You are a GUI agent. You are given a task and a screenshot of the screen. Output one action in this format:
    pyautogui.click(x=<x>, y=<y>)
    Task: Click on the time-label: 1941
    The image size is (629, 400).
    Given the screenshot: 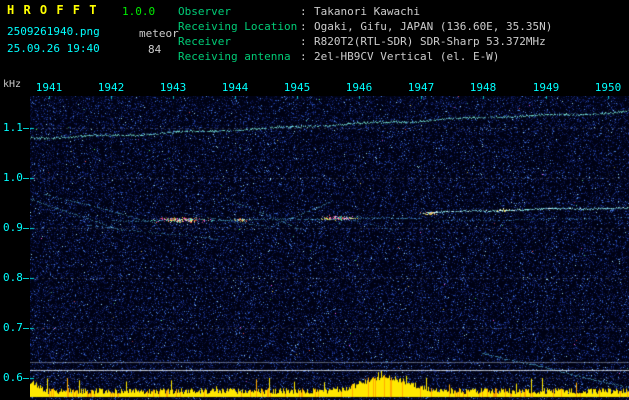 What is the action you would take?
    pyautogui.click(x=49, y=87)
    